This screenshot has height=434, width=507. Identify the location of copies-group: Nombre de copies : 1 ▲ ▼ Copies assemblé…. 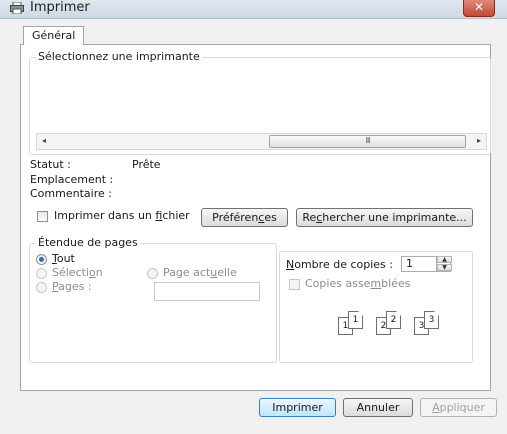
(376, 307).